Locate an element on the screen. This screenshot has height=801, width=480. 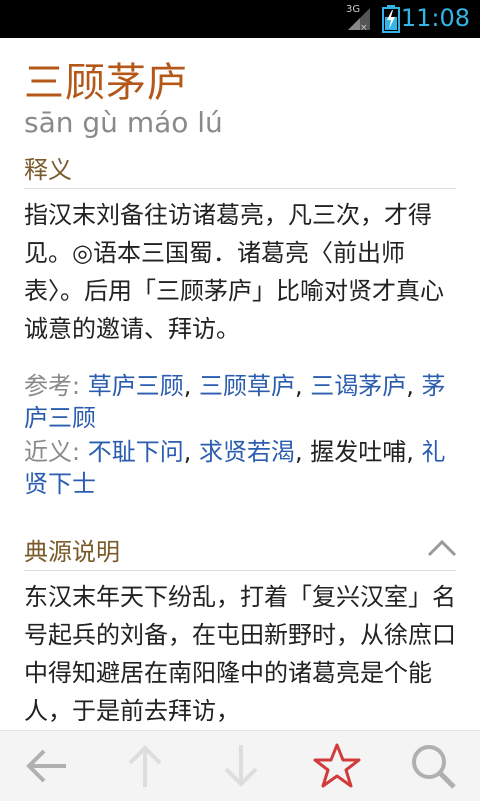
synonyms-label: 近义: is located at coordinates (52, 452).